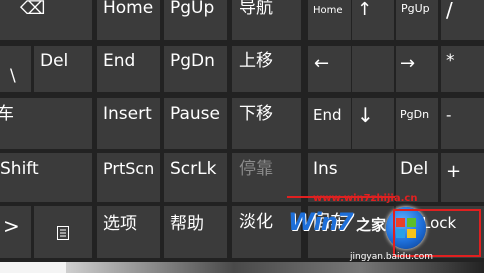  Describe the element at coordinates (408, 63) in the screenshot. I see `right-arrow-icon: →` at that location.